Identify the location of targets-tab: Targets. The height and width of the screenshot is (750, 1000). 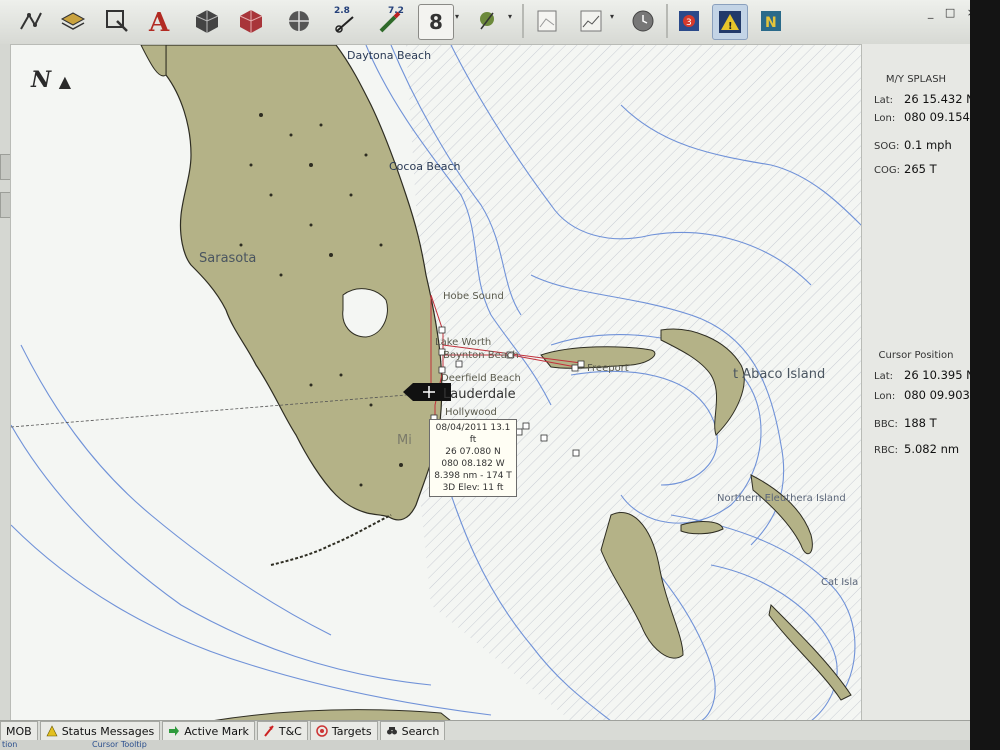
(343, 731).